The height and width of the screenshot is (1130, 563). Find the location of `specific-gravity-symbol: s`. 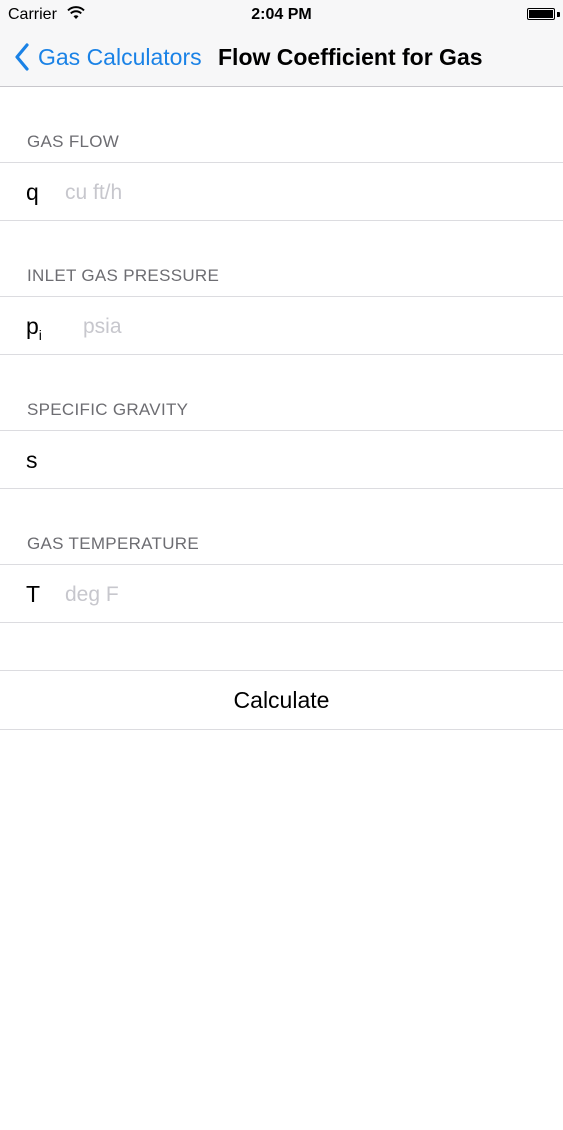

specific-gravity-symbol: s is located at coordinates (32, 460).